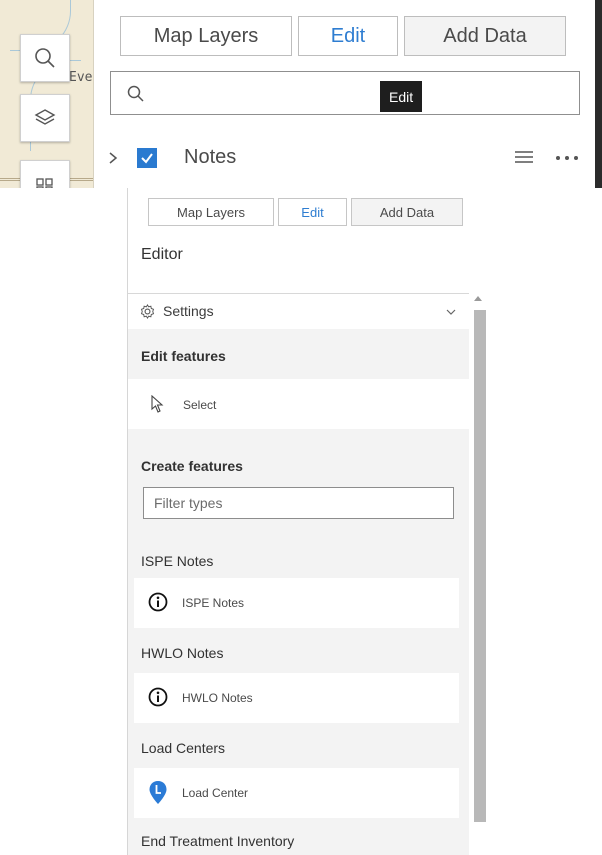 This screenshot has height=855, width=602. What do you see at coordinates (45, 174) in the screenshot?
I see `map-basemap-button` at bounding box center [45, 174].